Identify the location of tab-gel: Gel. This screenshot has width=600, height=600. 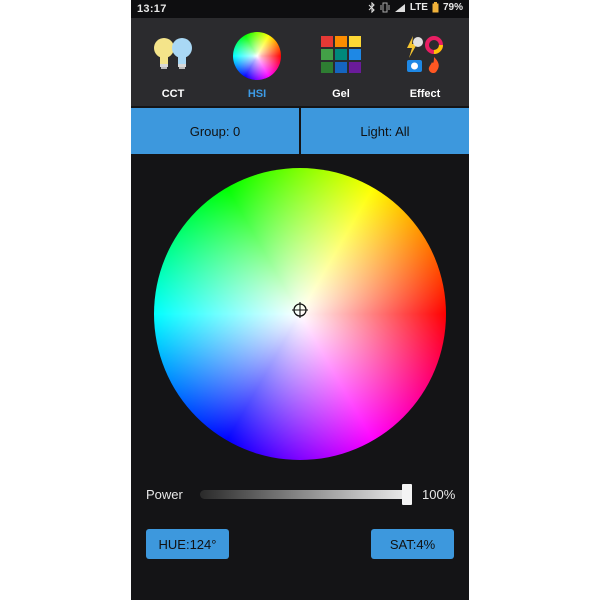
(341, 62).